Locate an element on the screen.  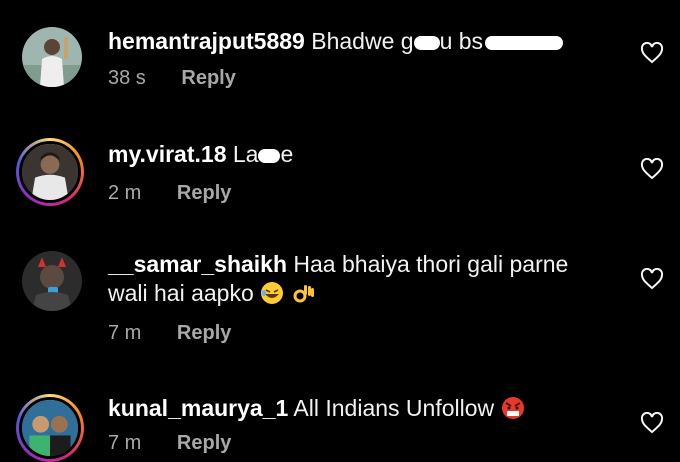
comment-text-continued: u bs is located at coordinates (461, 41).